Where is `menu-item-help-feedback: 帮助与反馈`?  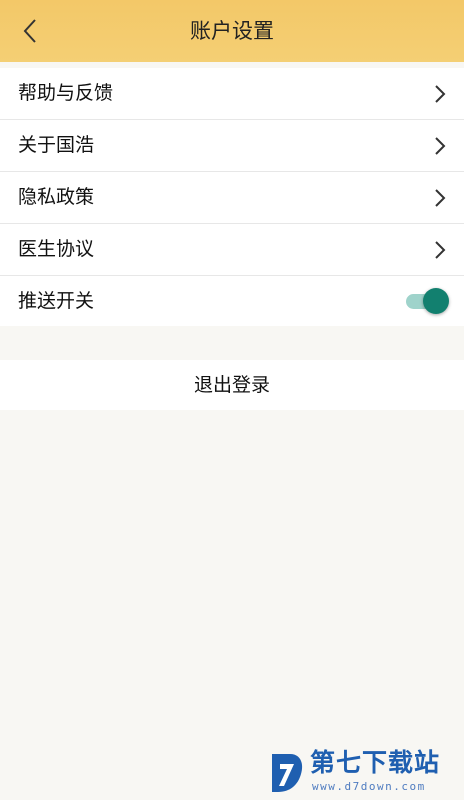 menu-item-help-feedback: 帮助与反馈 is located at coordinates (232, 94).